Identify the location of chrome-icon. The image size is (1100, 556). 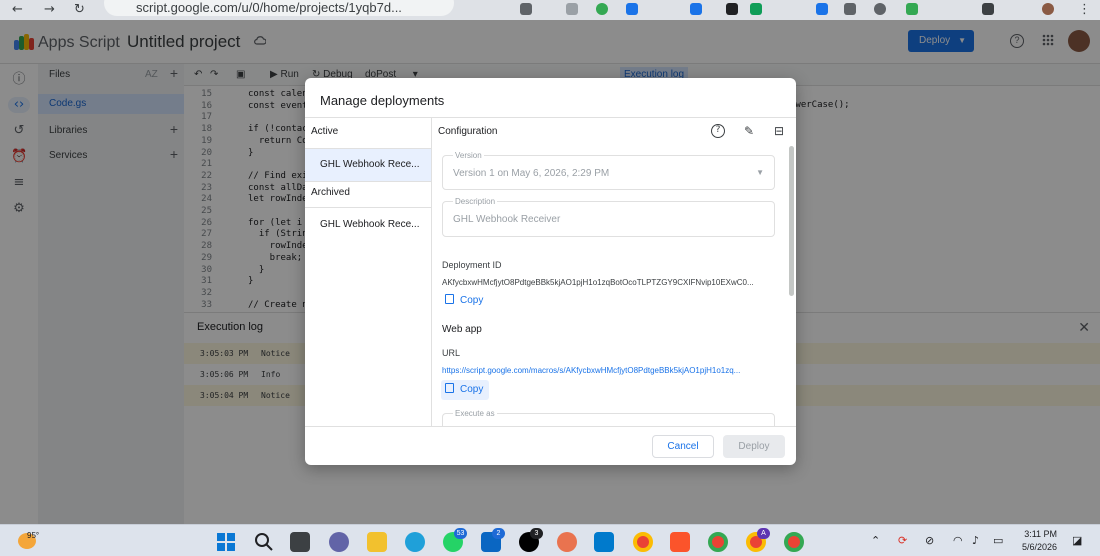
(643, 542).